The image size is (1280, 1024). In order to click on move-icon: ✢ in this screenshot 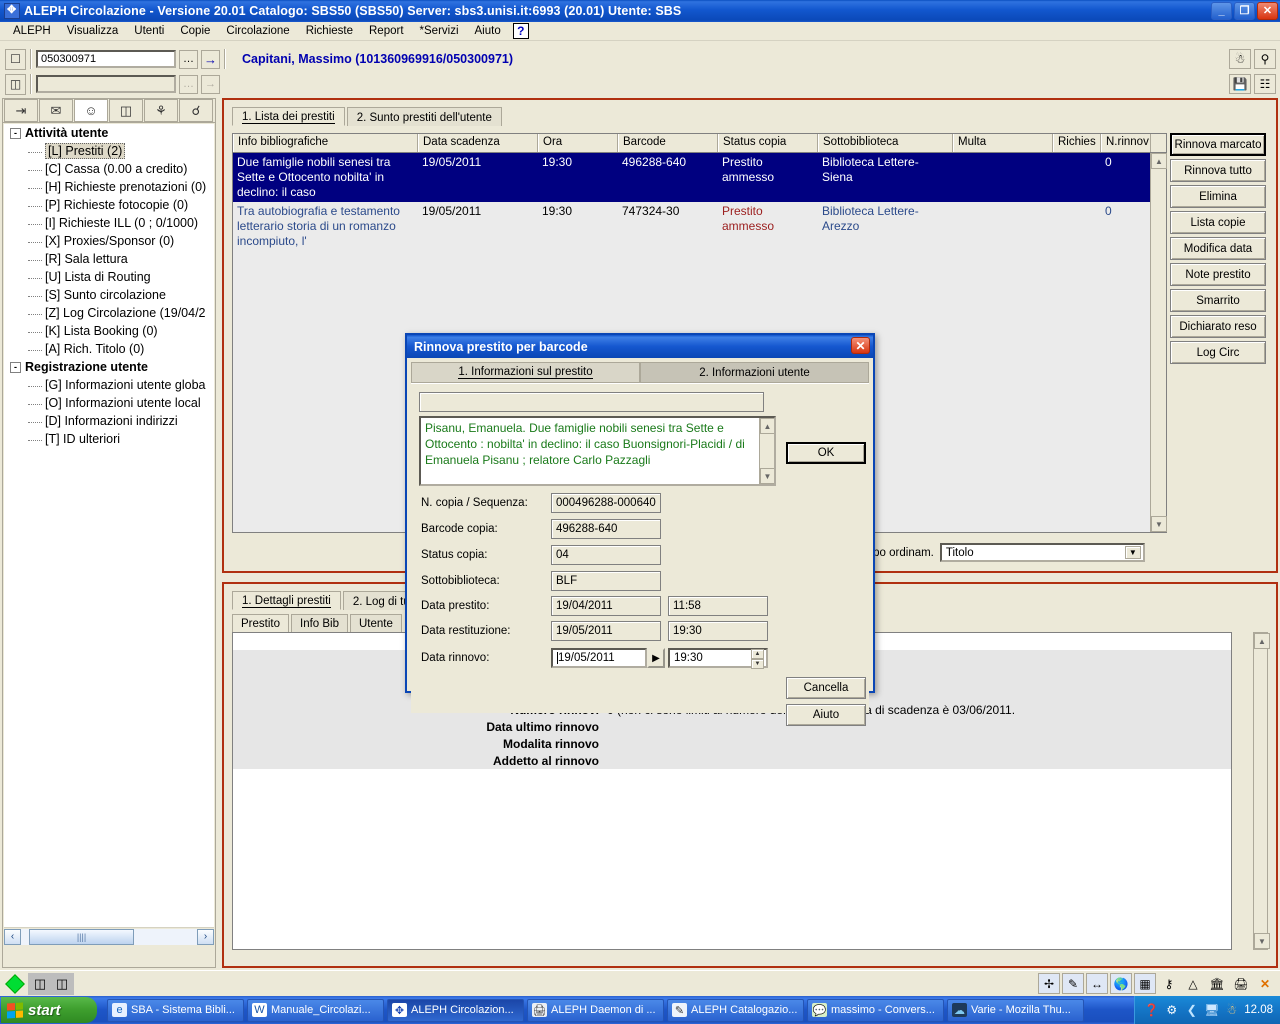, I will do `click(1049, 983)`.